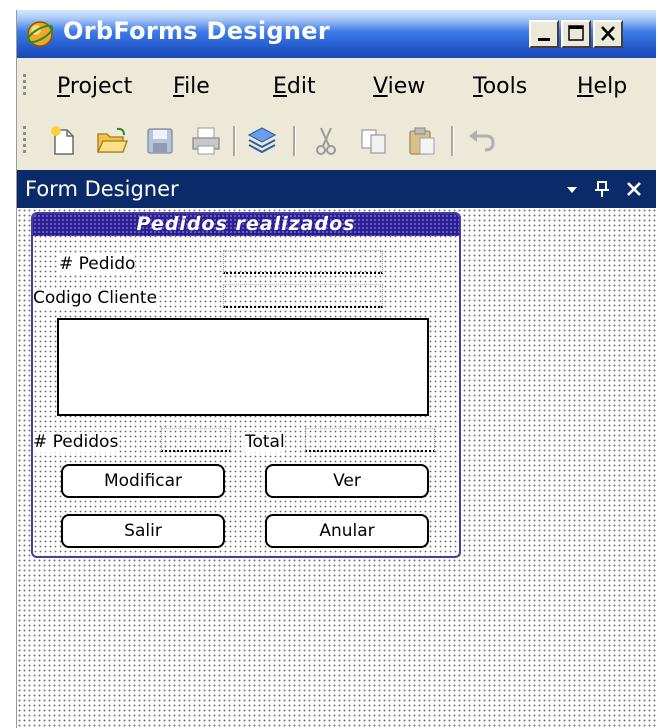 The image size is (658, 728). Describe the element at coordinates (370, 440) in the screenshot. I see `total-field` at that location.